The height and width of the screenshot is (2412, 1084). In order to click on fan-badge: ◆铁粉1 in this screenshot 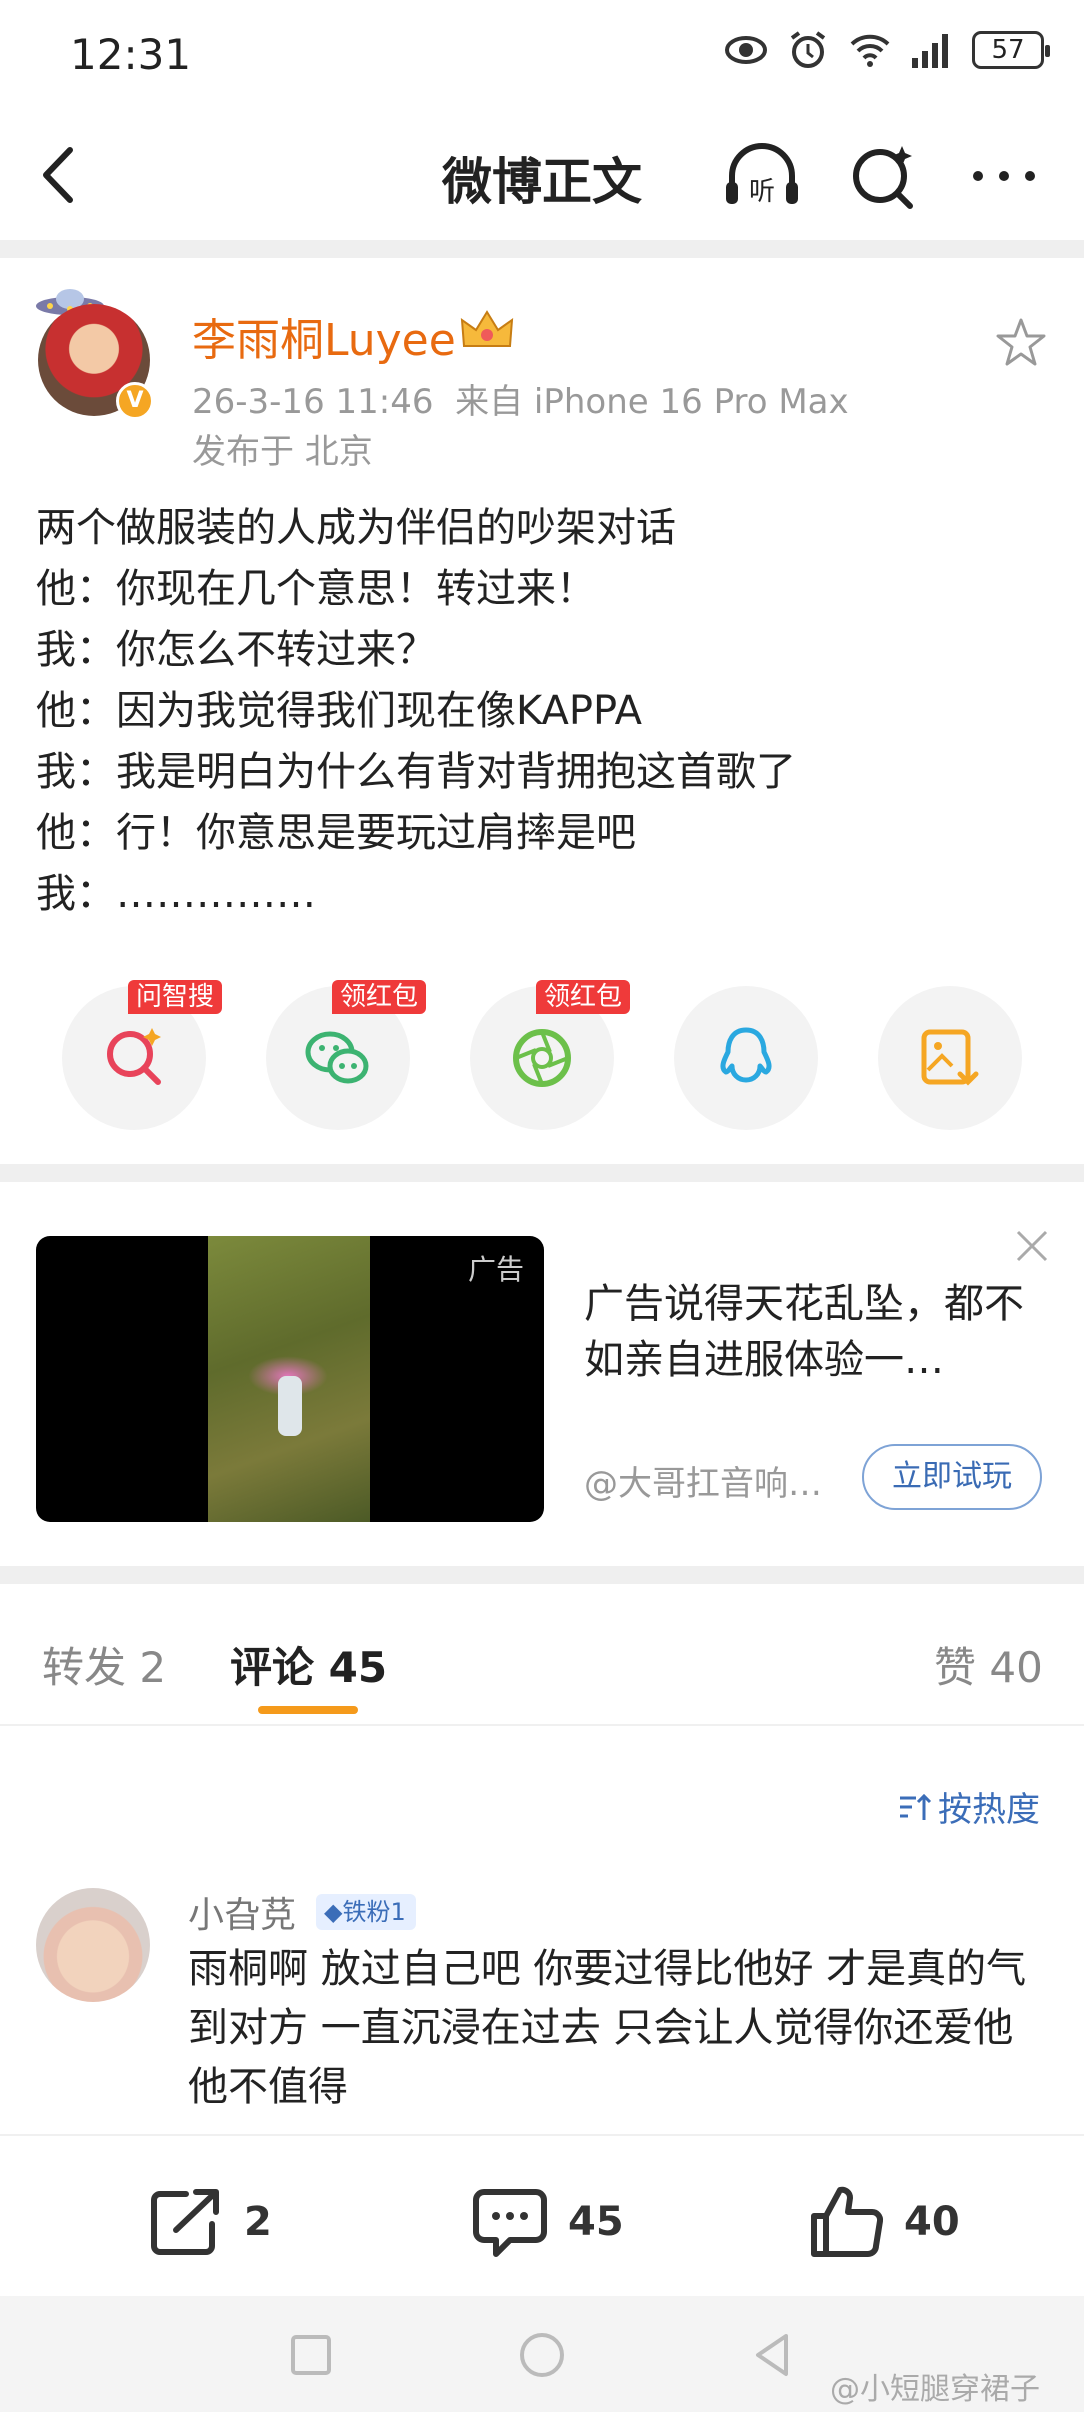, I will do `click(366, 1912)`.